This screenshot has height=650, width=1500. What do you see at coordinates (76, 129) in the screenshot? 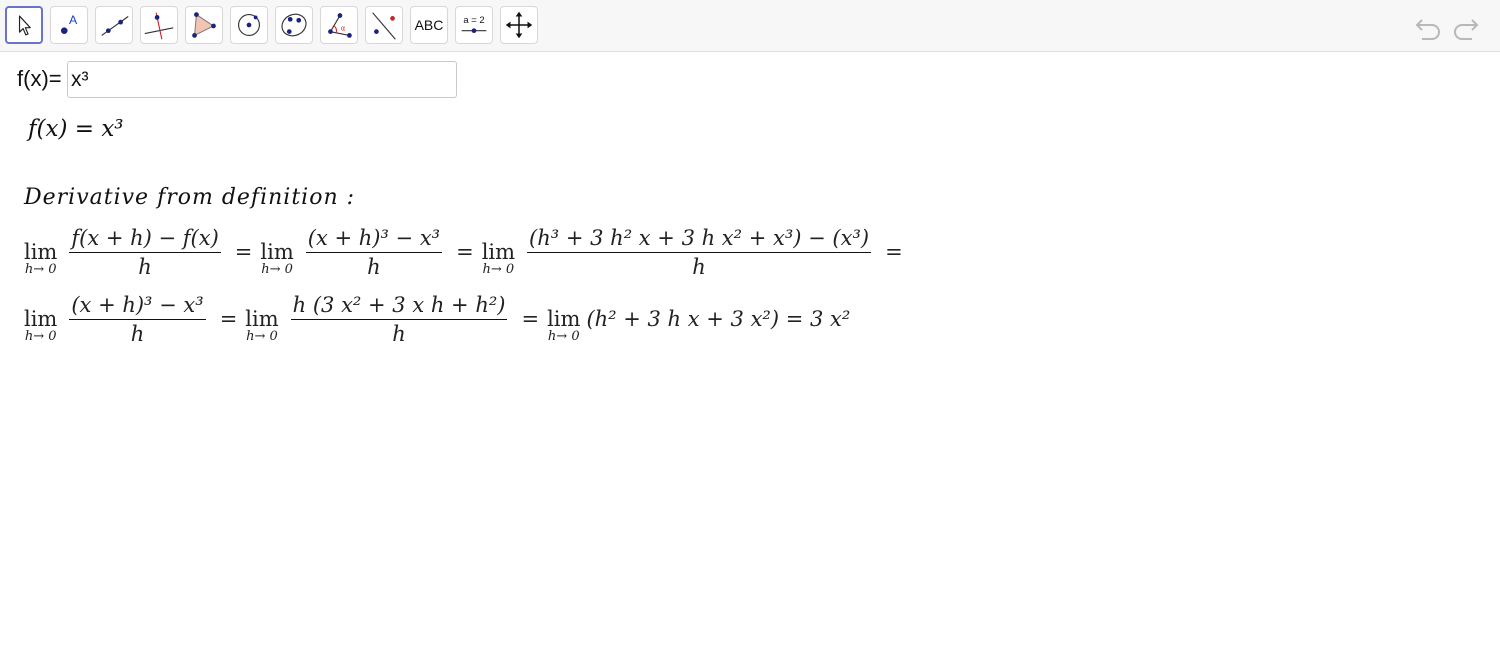
I see `function-display: f(x) = x³` at bounding box center [76, 129].